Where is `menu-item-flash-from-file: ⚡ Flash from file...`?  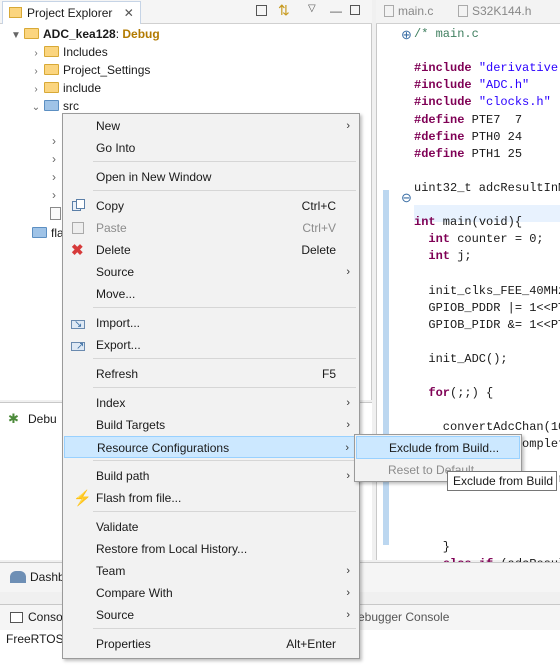 menu-item-flash-from-file: ⚡ Flash from file... is located at coordinates (211, 498).